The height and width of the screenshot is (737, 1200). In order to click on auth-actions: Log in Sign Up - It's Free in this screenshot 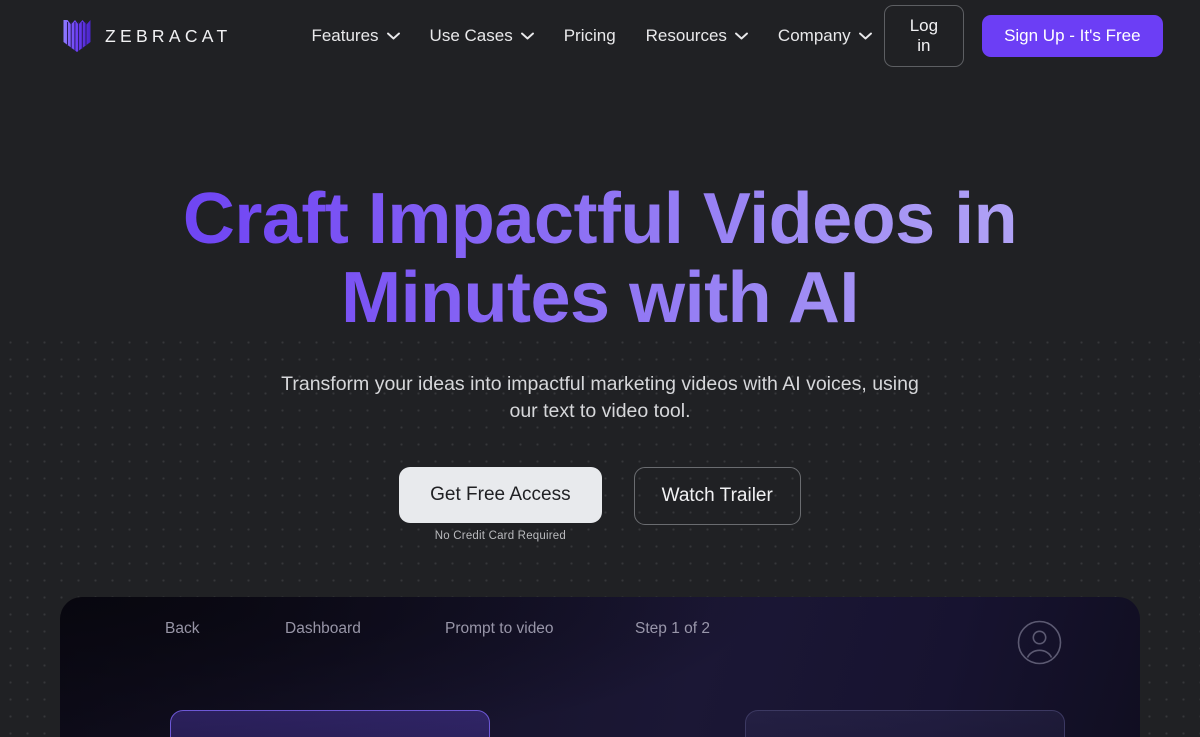, I will do `click(1023, 36)`.